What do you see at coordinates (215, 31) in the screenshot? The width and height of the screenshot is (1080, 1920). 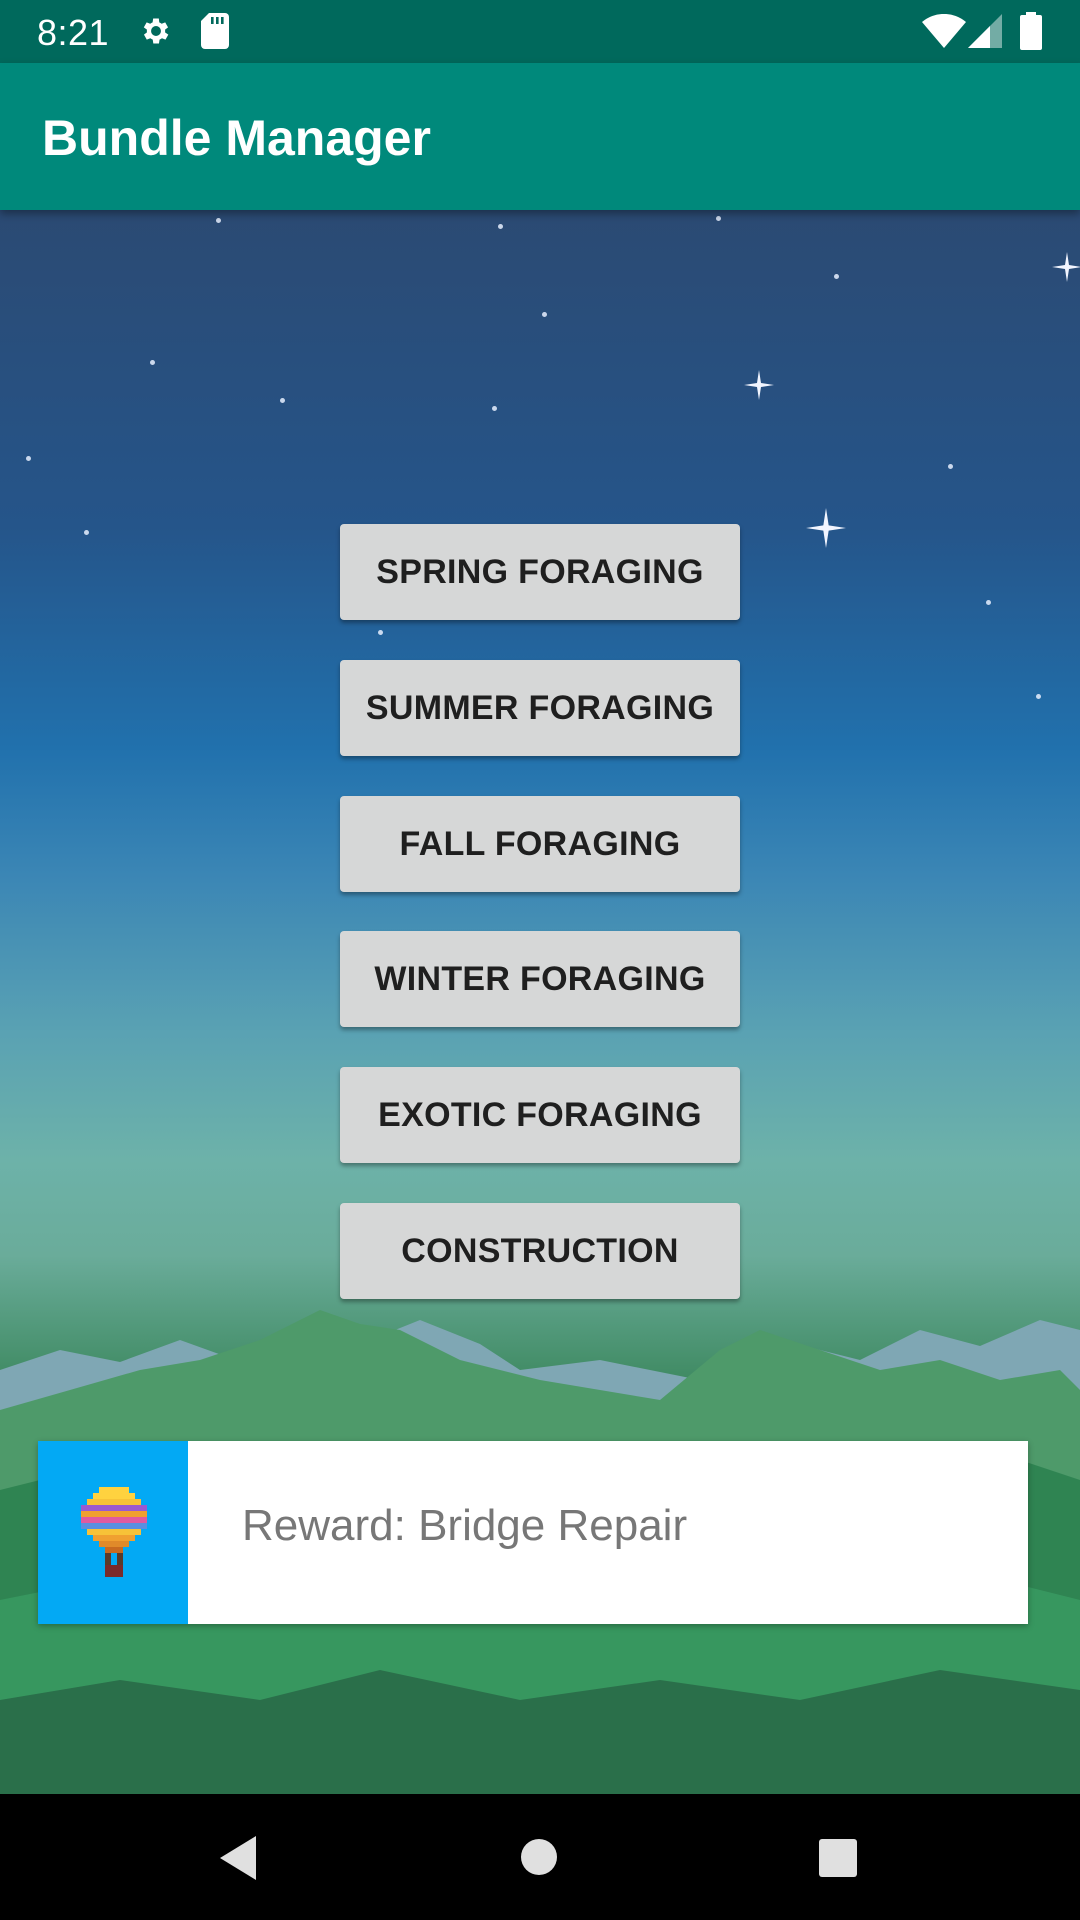 I see `sd-card-icon` at bounding box center [215, 31].